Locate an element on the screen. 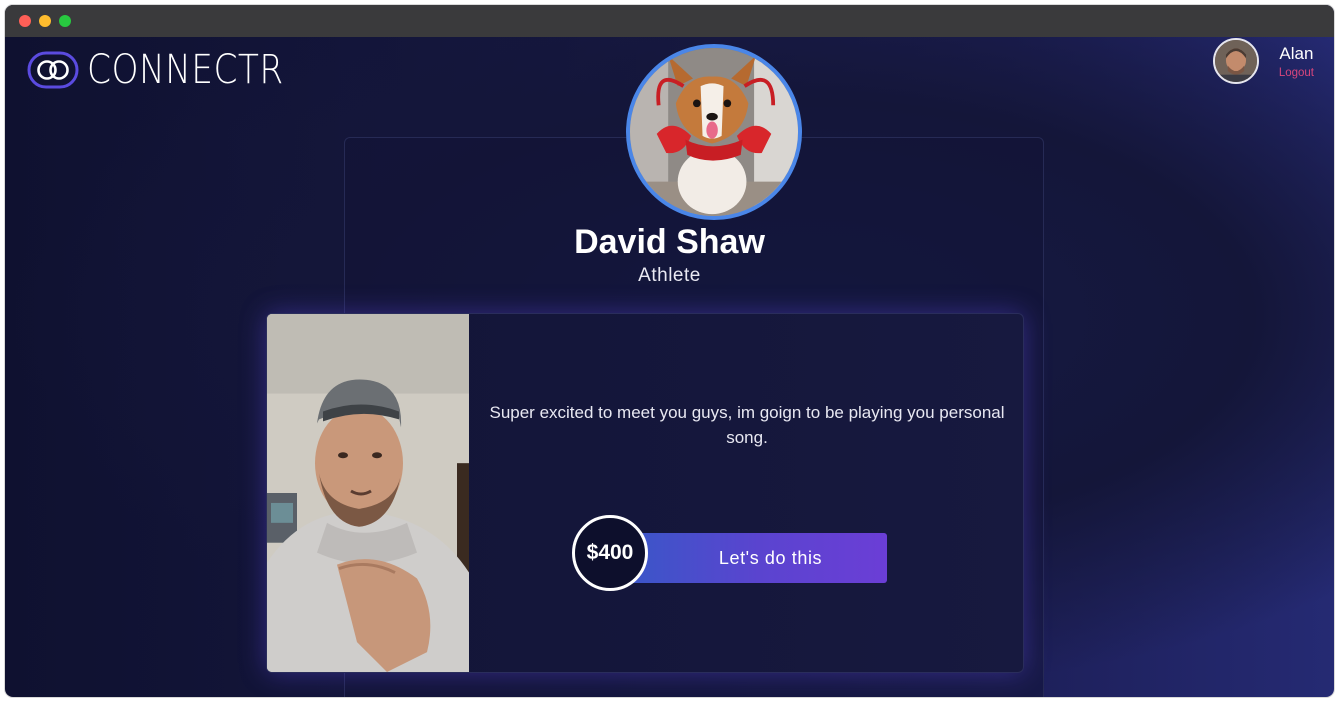 This screenshot has width=1339, height=702. price-badge: $400 is located at coordinates (610, 553).